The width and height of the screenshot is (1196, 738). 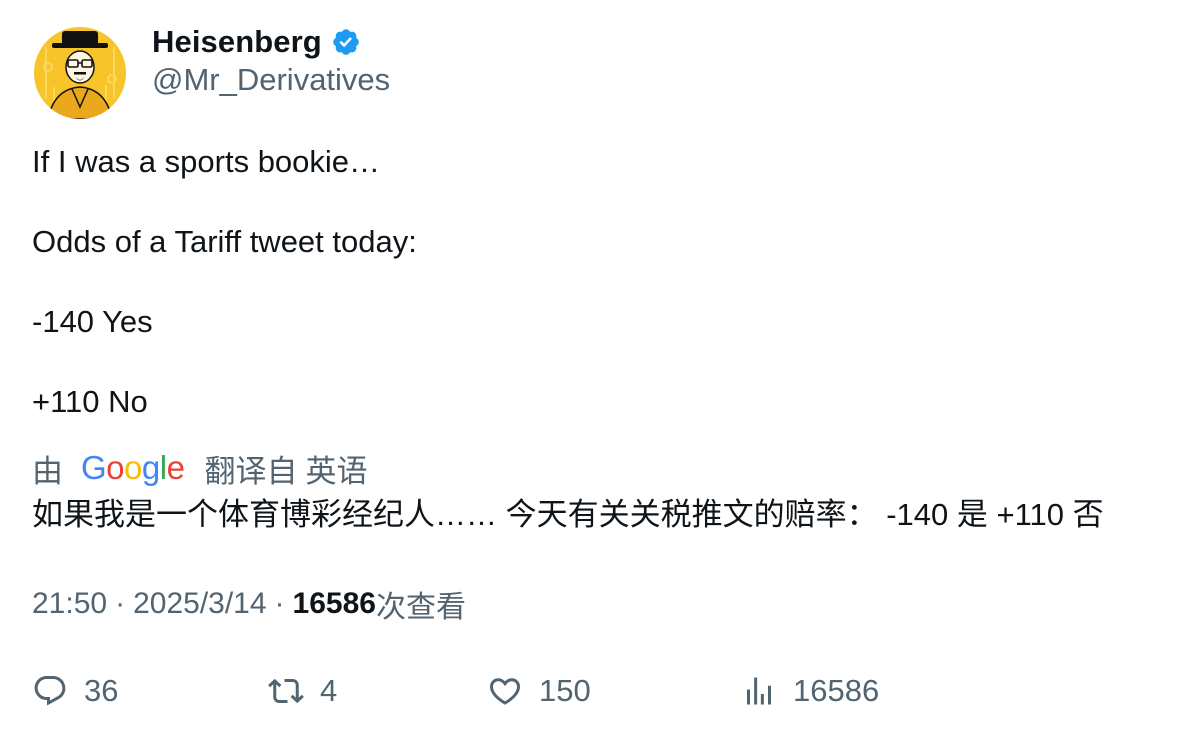 I want to click on translation-attribution: 由 Google 翻译自 英语, so click(x=199, y=468).